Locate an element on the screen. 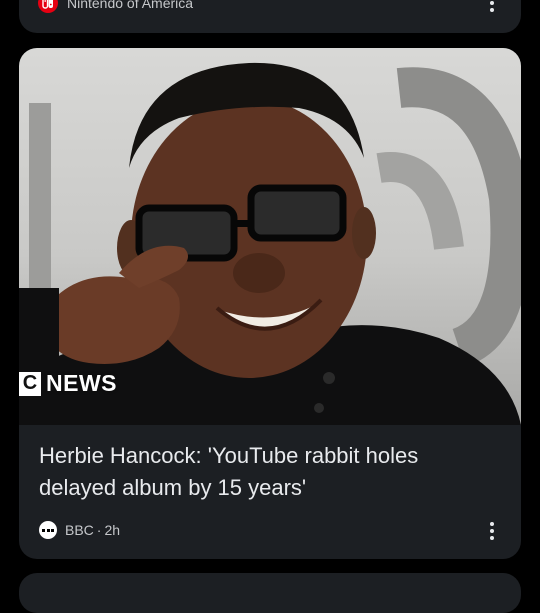 This screenshot has width=540, height=613. watermark-text: NEWS is located at coordinates (81, 383).